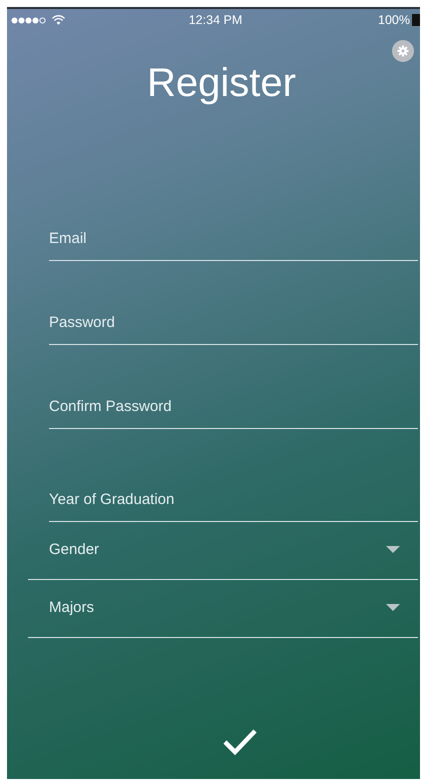 The width and height of the screenshot is (430, 781). I want to click on settings-icon, so click(403, 51).